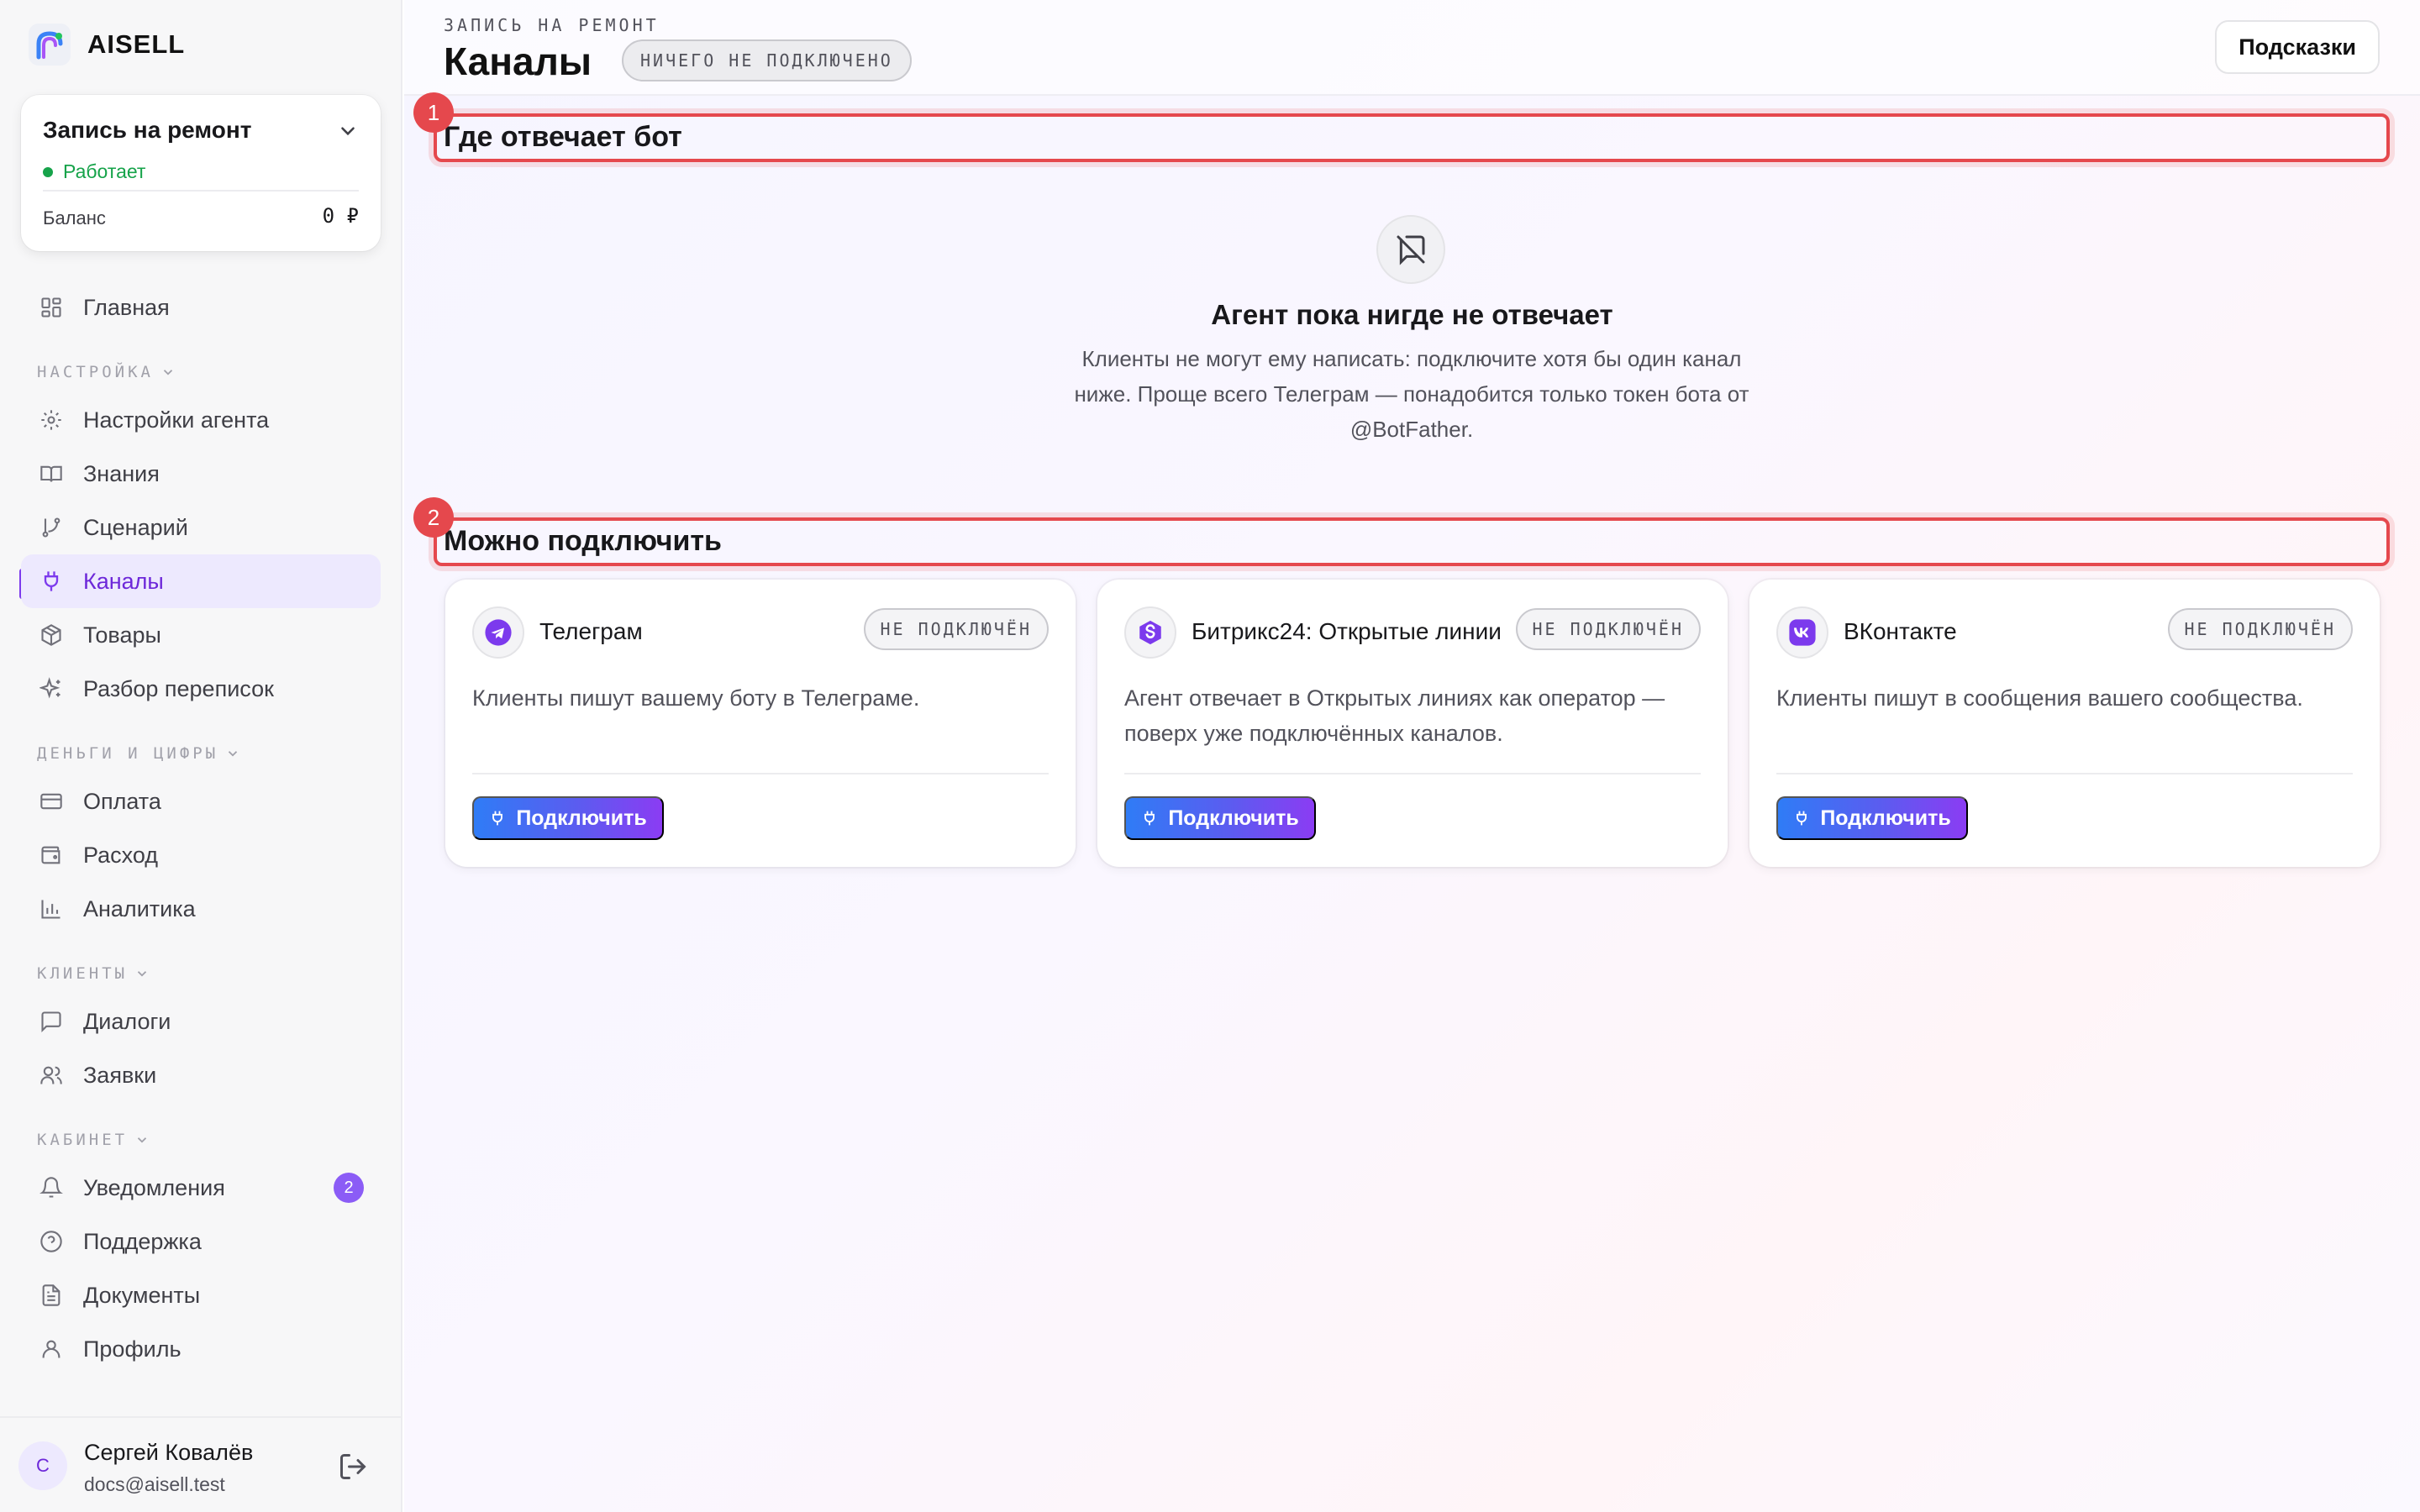  What do you see at coordinates (201, 420) in the screenshot?
I see `sidebar-item-agent-settings: Настройки агента` at bounding box center [201, 420].